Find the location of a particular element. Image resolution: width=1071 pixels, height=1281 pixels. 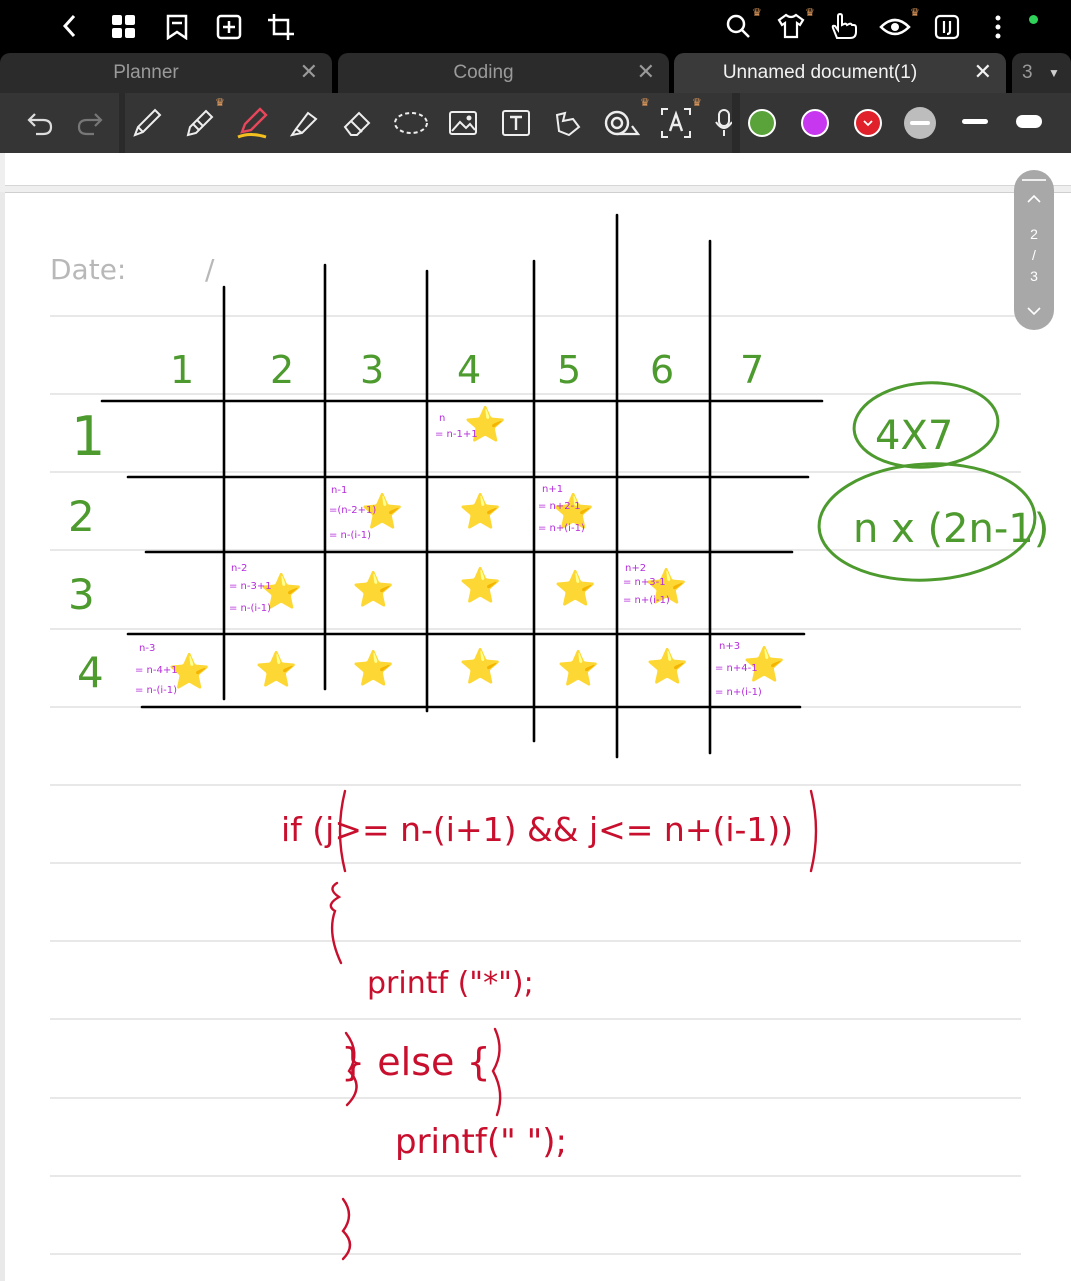

cell-note: = n+2-1 is located at coordinates (559, 506).